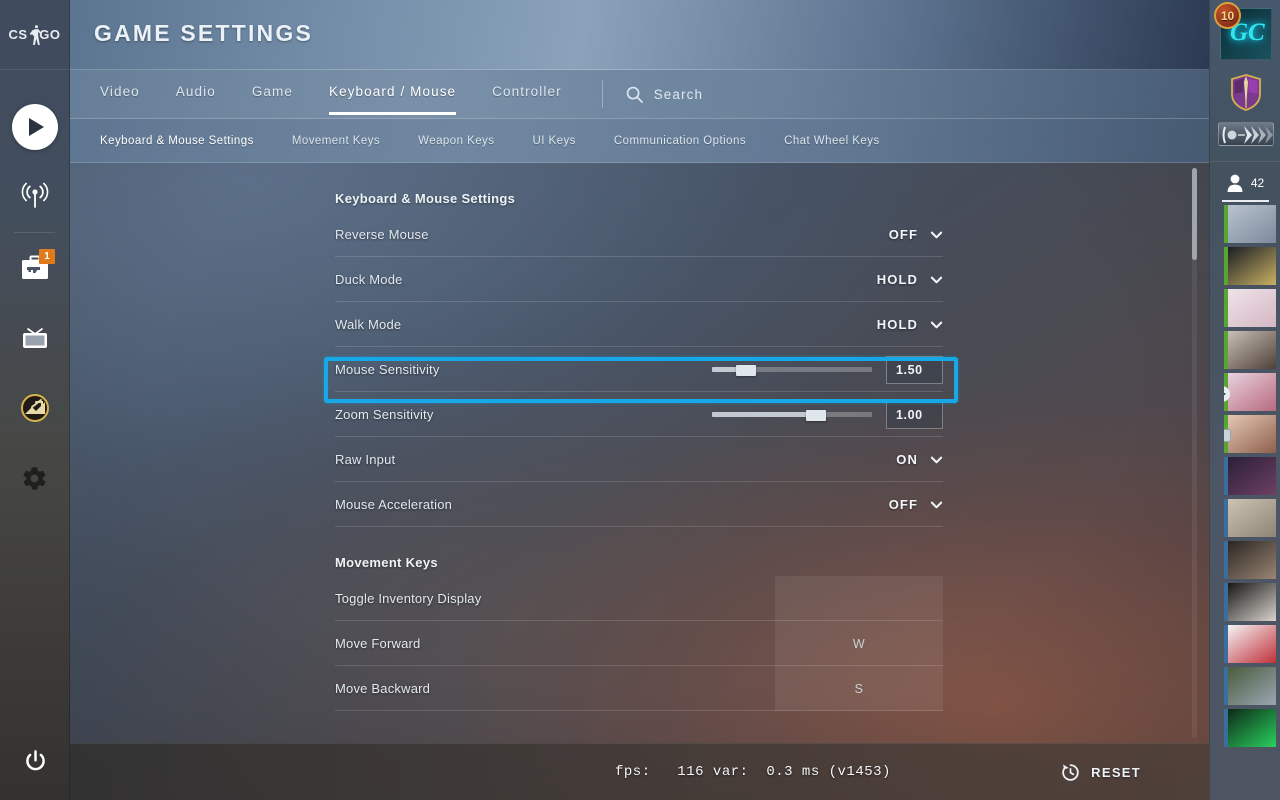 The height and width of the screenshot is (800, 1280). Describe the element at coordinates (859, 643) in the screenshot. I see `keybind-value: W` at that location.